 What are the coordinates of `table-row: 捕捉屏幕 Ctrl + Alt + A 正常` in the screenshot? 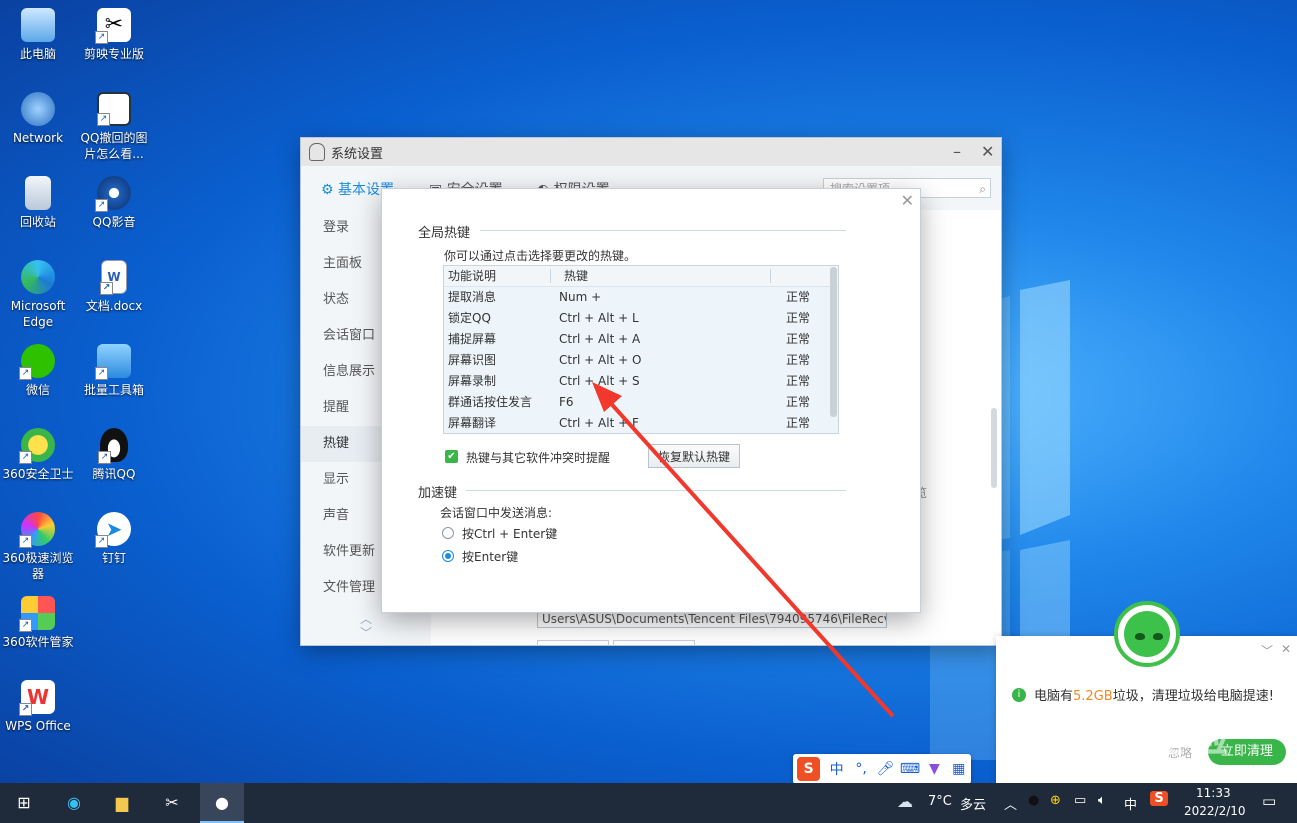 It's located at (641, 339).